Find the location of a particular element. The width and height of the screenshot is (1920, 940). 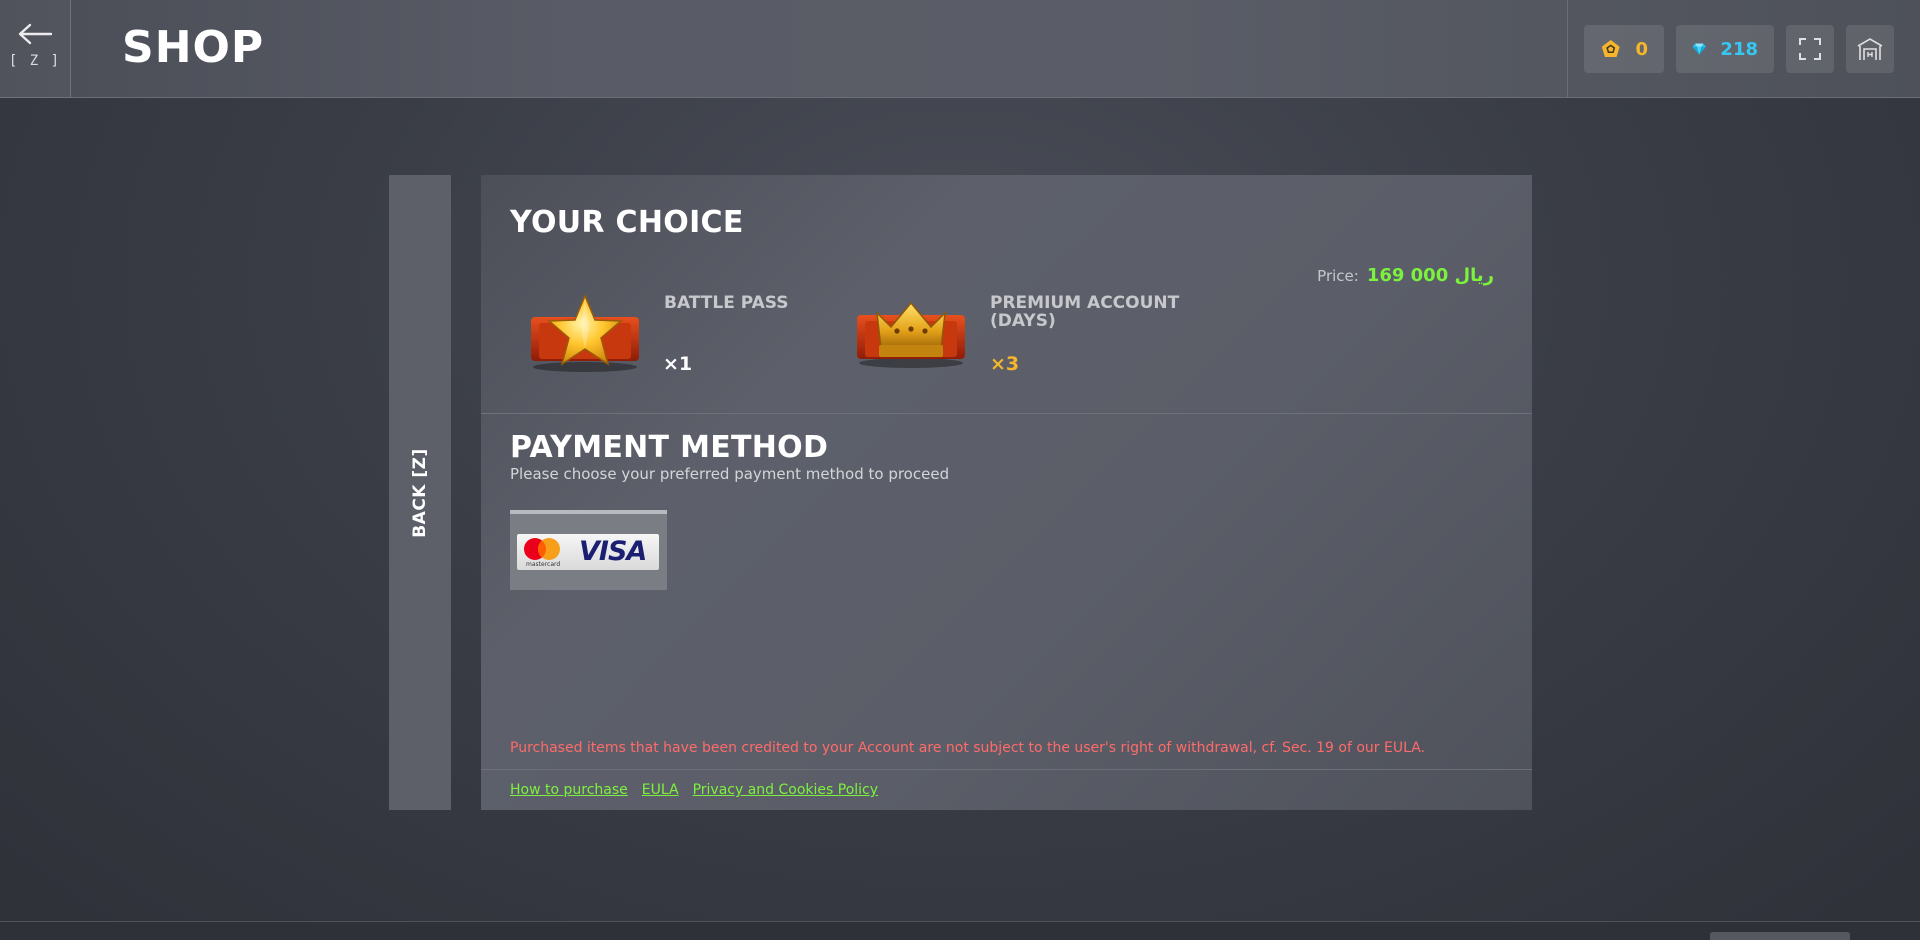

diamond-icon is located at coordinates (1699, 49).